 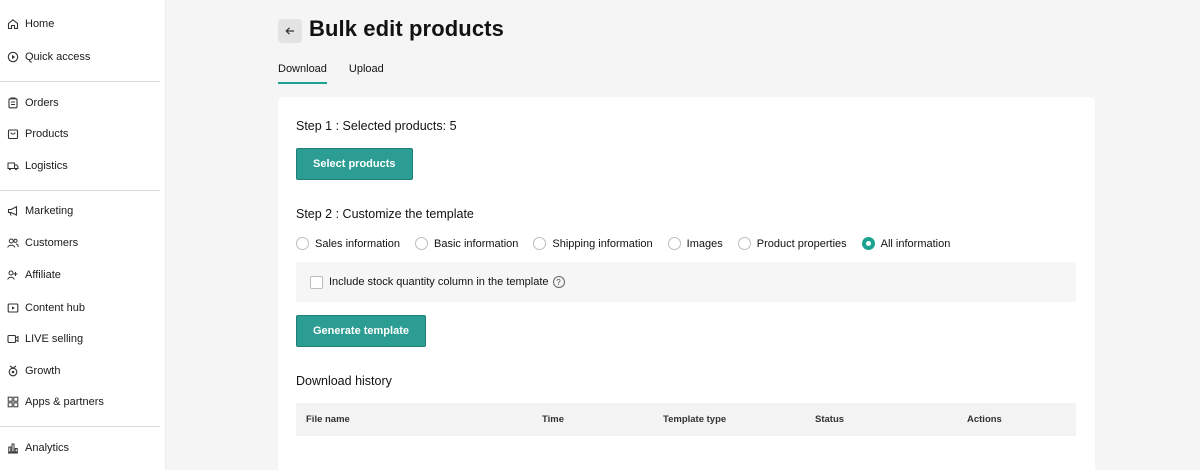 What do you see at coordinates (366, 73) in the screenshot?
I see `tab-upload: Upload` at bounding box center [366, 73].